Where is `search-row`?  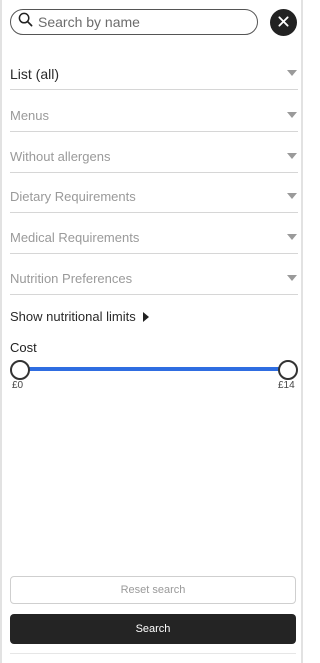 search-row is located at coordinates (153, 23).